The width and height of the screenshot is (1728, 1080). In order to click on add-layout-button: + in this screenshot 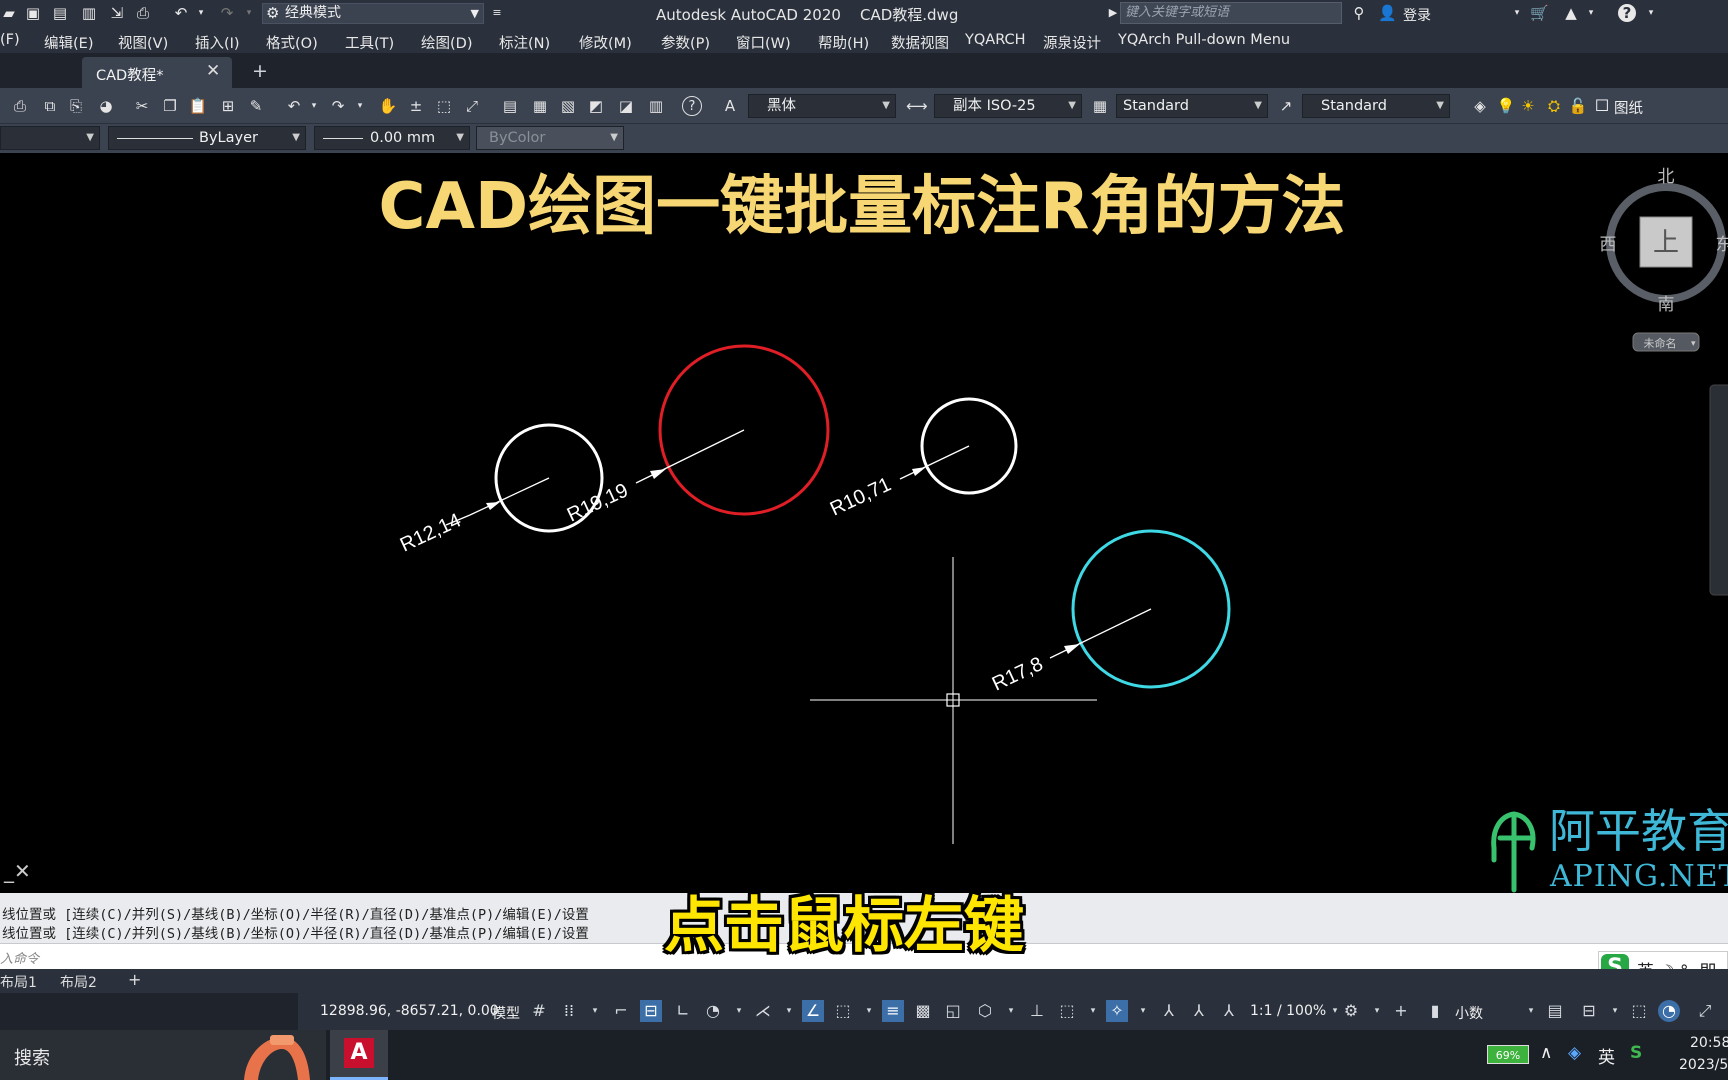, I will do `click(134, 979)`.